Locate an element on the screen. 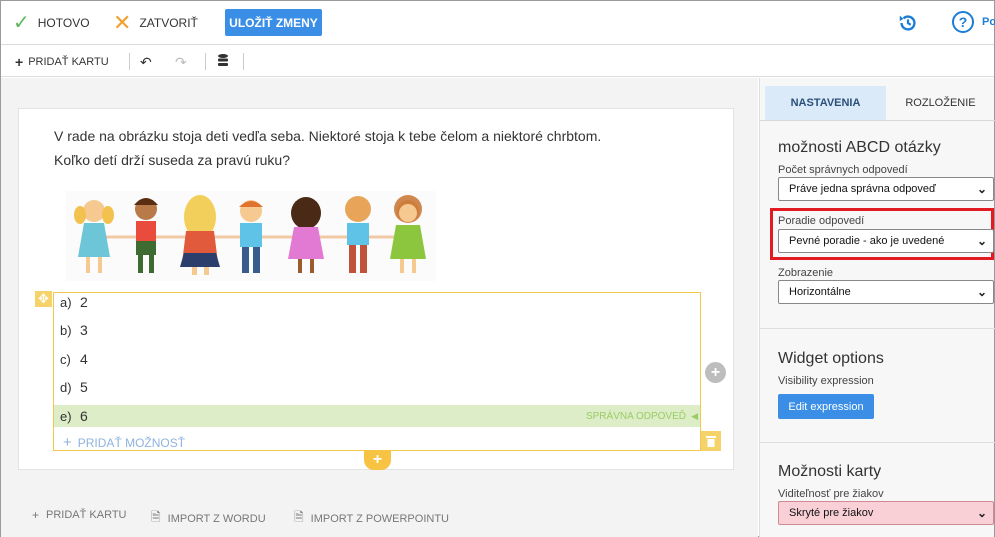 This screenshot has height=537, width=995. add-card-toolbar-button: + PRIDAŤ KARTU is located at coordinates (62, 61).